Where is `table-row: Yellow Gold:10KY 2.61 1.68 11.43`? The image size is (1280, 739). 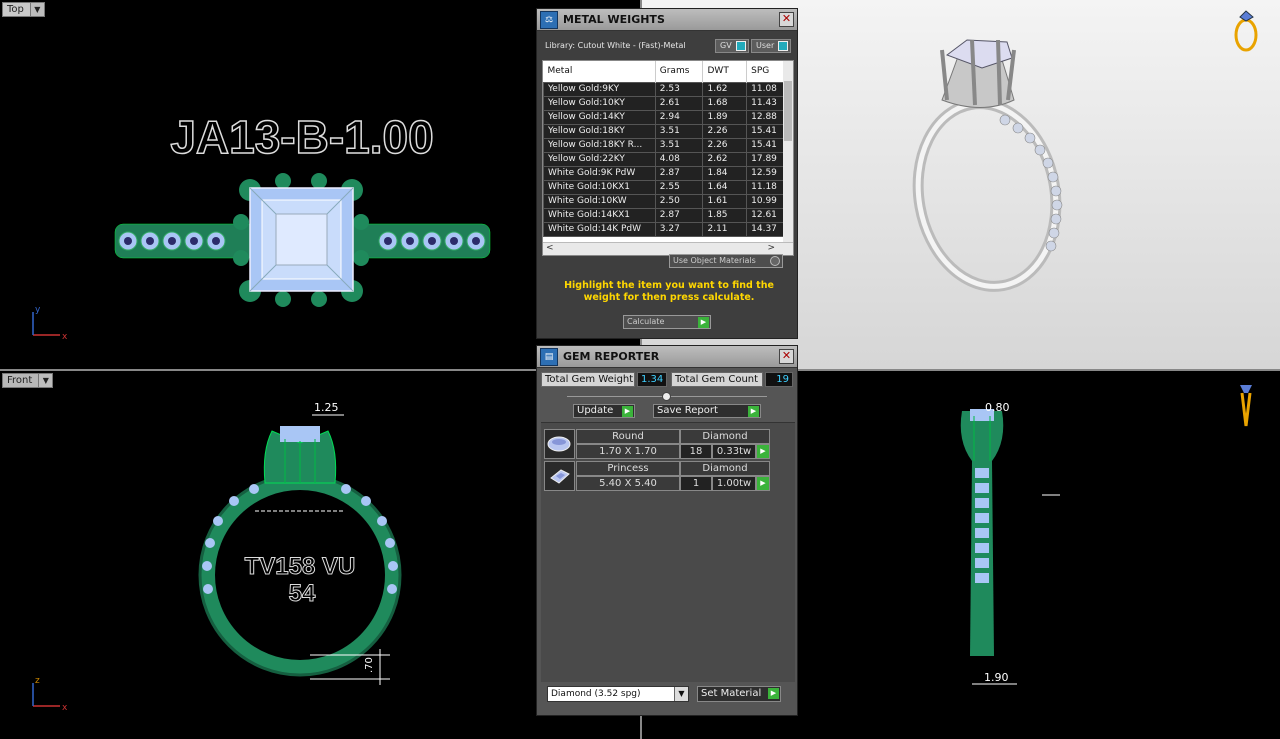
table-row: Yellow Gold:10KY 2.61 1.68 11.43 is located at coordinates (665, 103).